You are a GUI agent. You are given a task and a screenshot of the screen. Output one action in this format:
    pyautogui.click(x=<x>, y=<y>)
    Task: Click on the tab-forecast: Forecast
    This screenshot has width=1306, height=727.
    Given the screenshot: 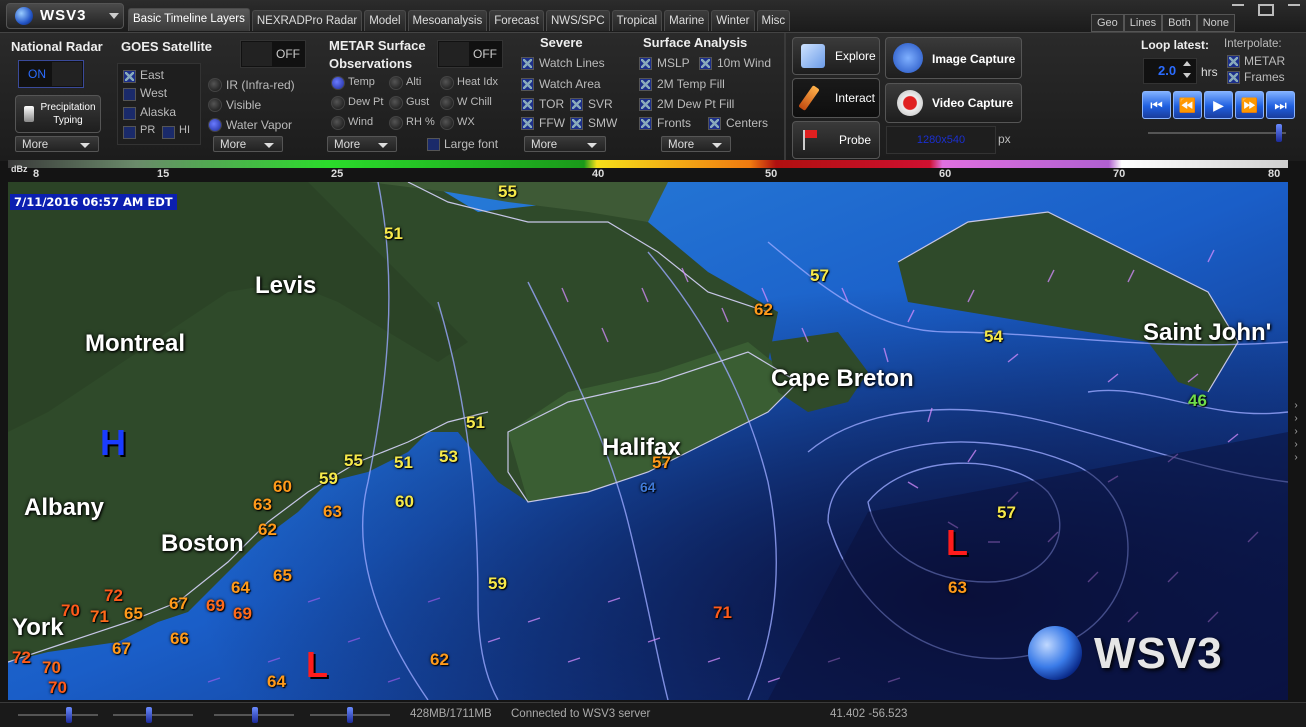 What is the action you would take?
    pyautogui.click(x=516, y=20)
    